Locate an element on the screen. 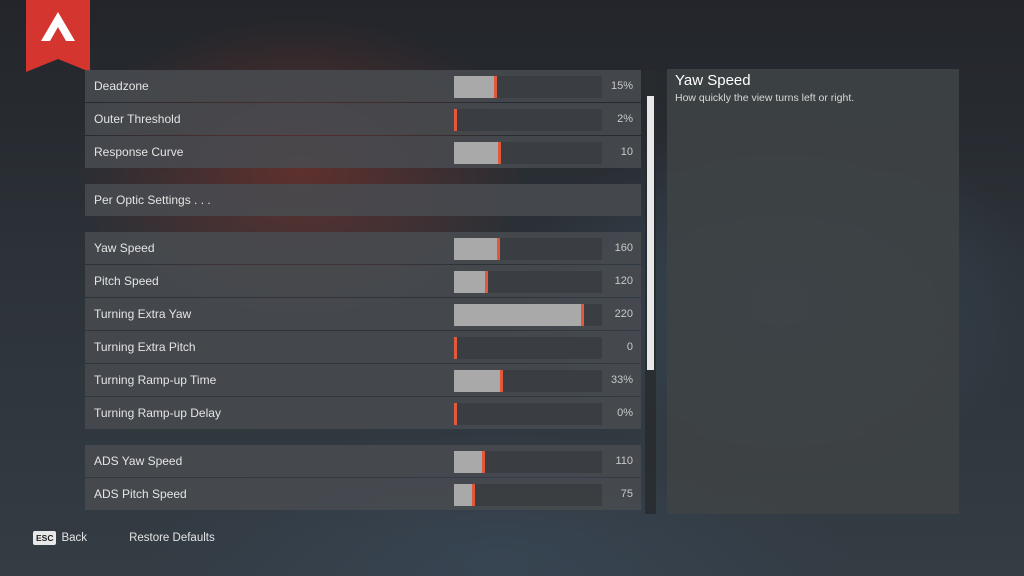 The width and height of the screenshot is (1024, 576). setting-label: Turning Extra Pitch is located at coordinates (145, 347).